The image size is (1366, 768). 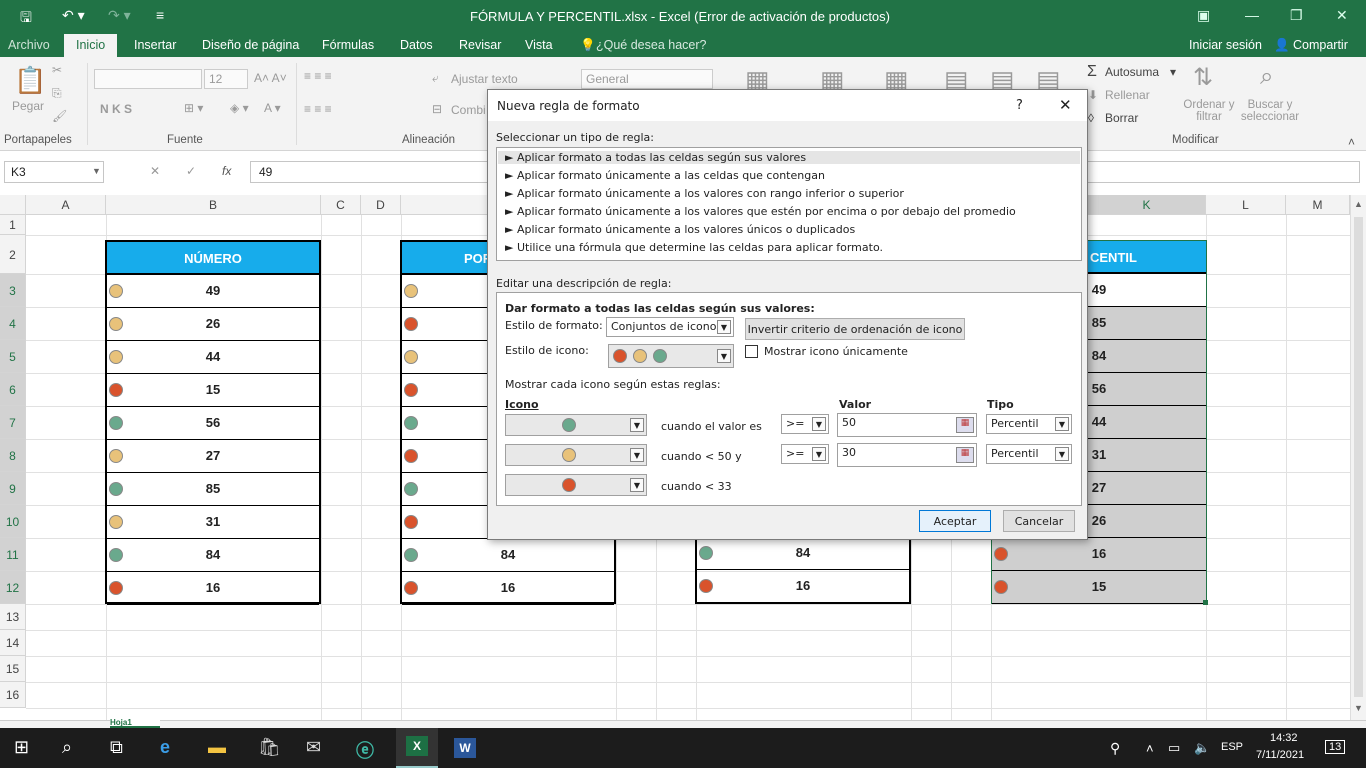 What do you see at coordinates (269, 747) in the screenshot?
I see `store-icon: 🛍` at bounding box center [269, 747].